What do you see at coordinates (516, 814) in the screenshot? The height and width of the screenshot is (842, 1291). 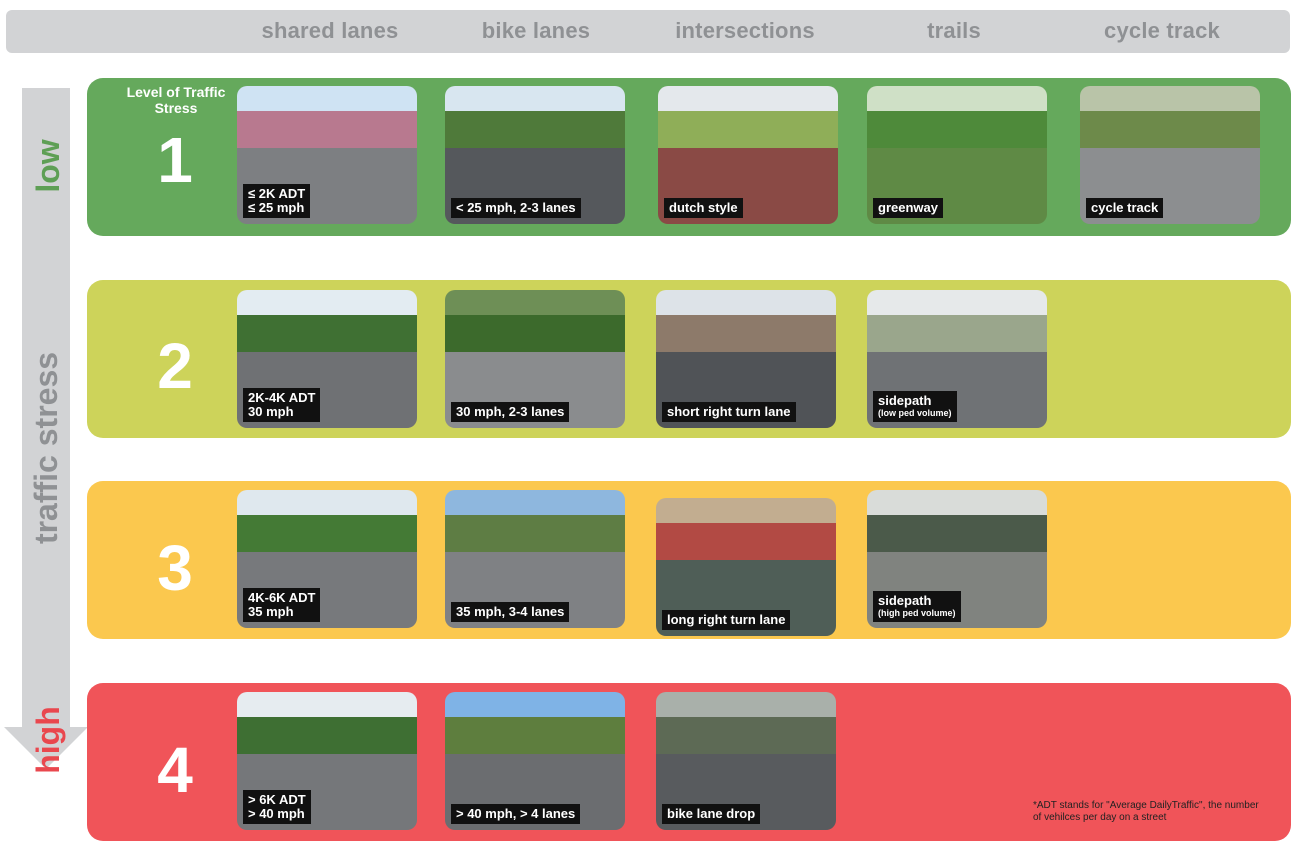 I see `caption: > 40 mph, > 4 lanes` at bounding box center [516, 814].